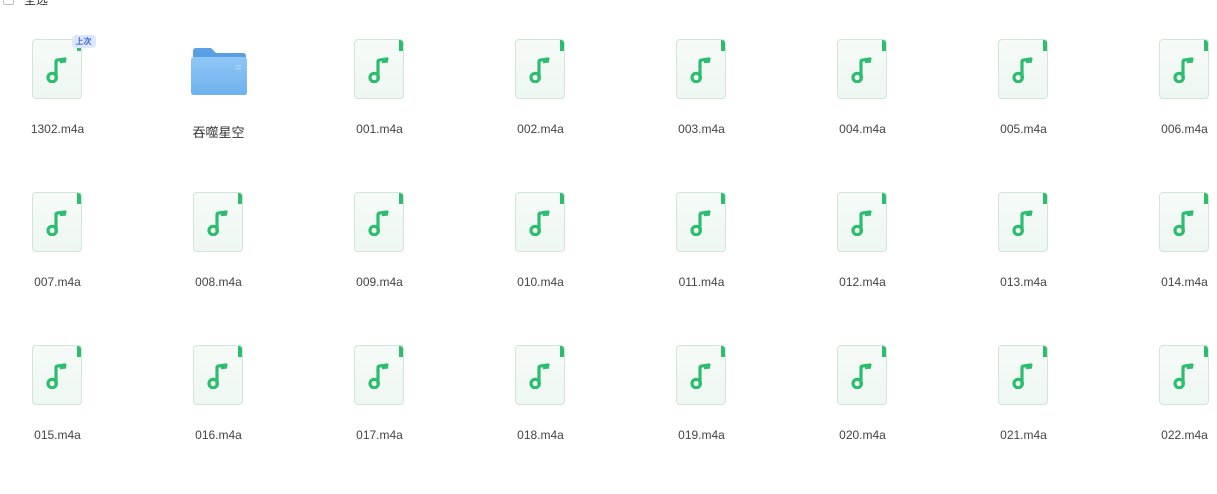 The image size is (1217, 494). What do you see at coordinates (218, 109) in the screenshot?
I see `folder-item: 吞噬星空` at bounding box center [218, 109].